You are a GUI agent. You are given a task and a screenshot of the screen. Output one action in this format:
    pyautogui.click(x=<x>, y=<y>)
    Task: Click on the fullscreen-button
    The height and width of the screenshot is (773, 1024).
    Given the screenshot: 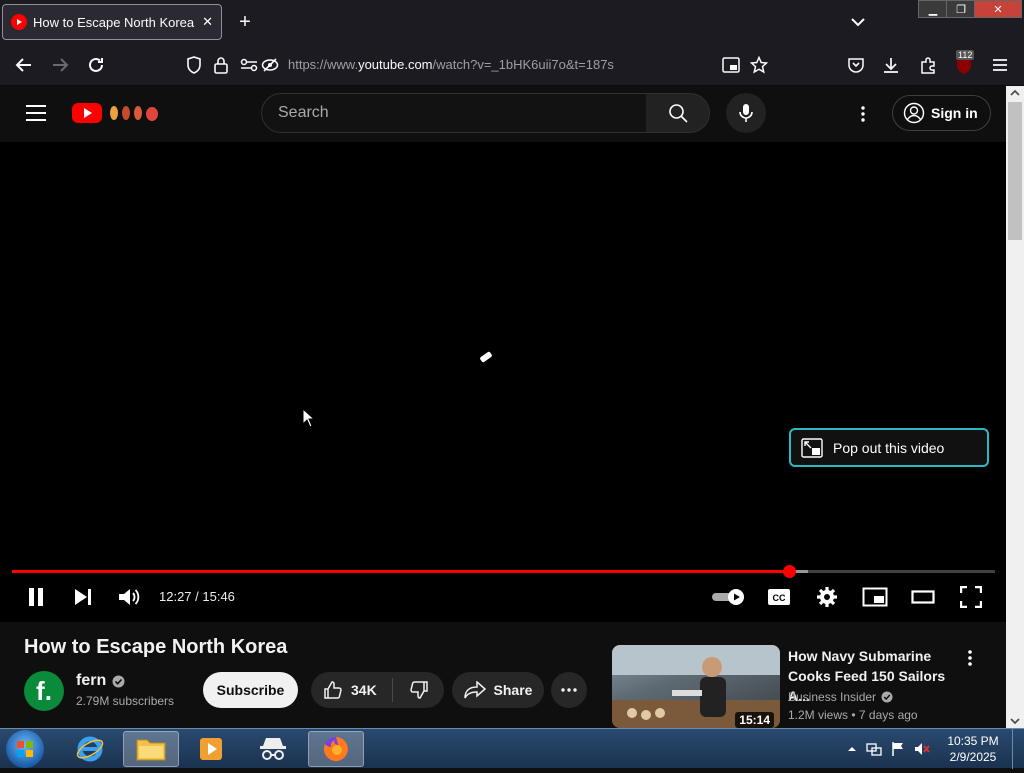 What is the action you would take?
    pyautogui.click(x=971, y=597)
    